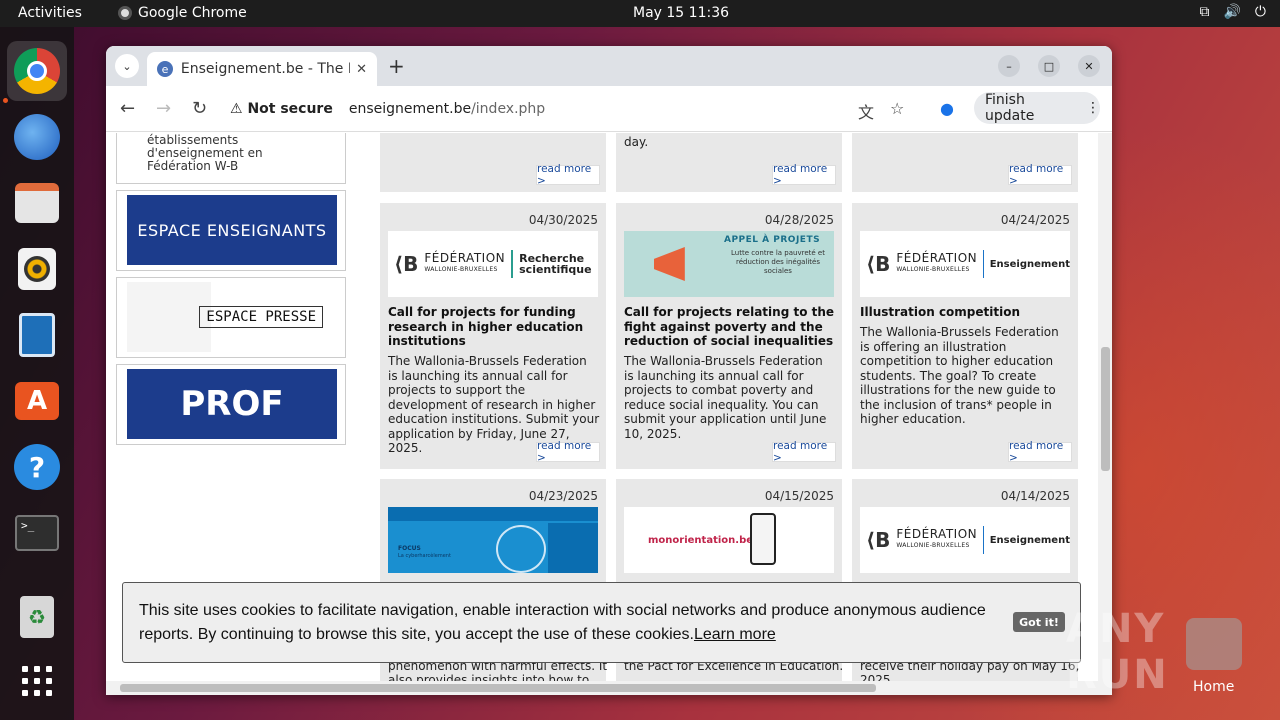  Describe the element at coordinates (1035, 496) in the screenshot. I see `card-date: 04/14/2025` at that location.